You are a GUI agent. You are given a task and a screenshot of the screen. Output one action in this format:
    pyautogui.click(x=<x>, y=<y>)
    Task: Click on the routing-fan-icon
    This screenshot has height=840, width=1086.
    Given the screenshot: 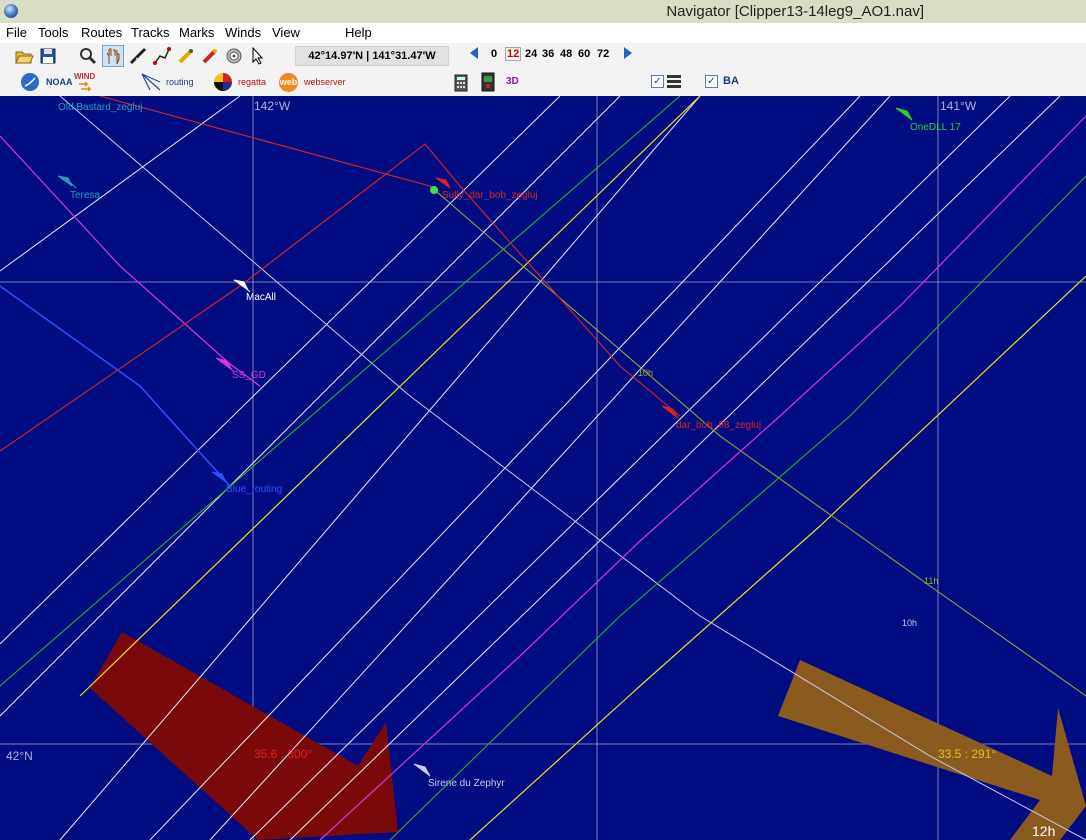 What is the action you would take?
    pyautogui.click(x=151, y=82)
    